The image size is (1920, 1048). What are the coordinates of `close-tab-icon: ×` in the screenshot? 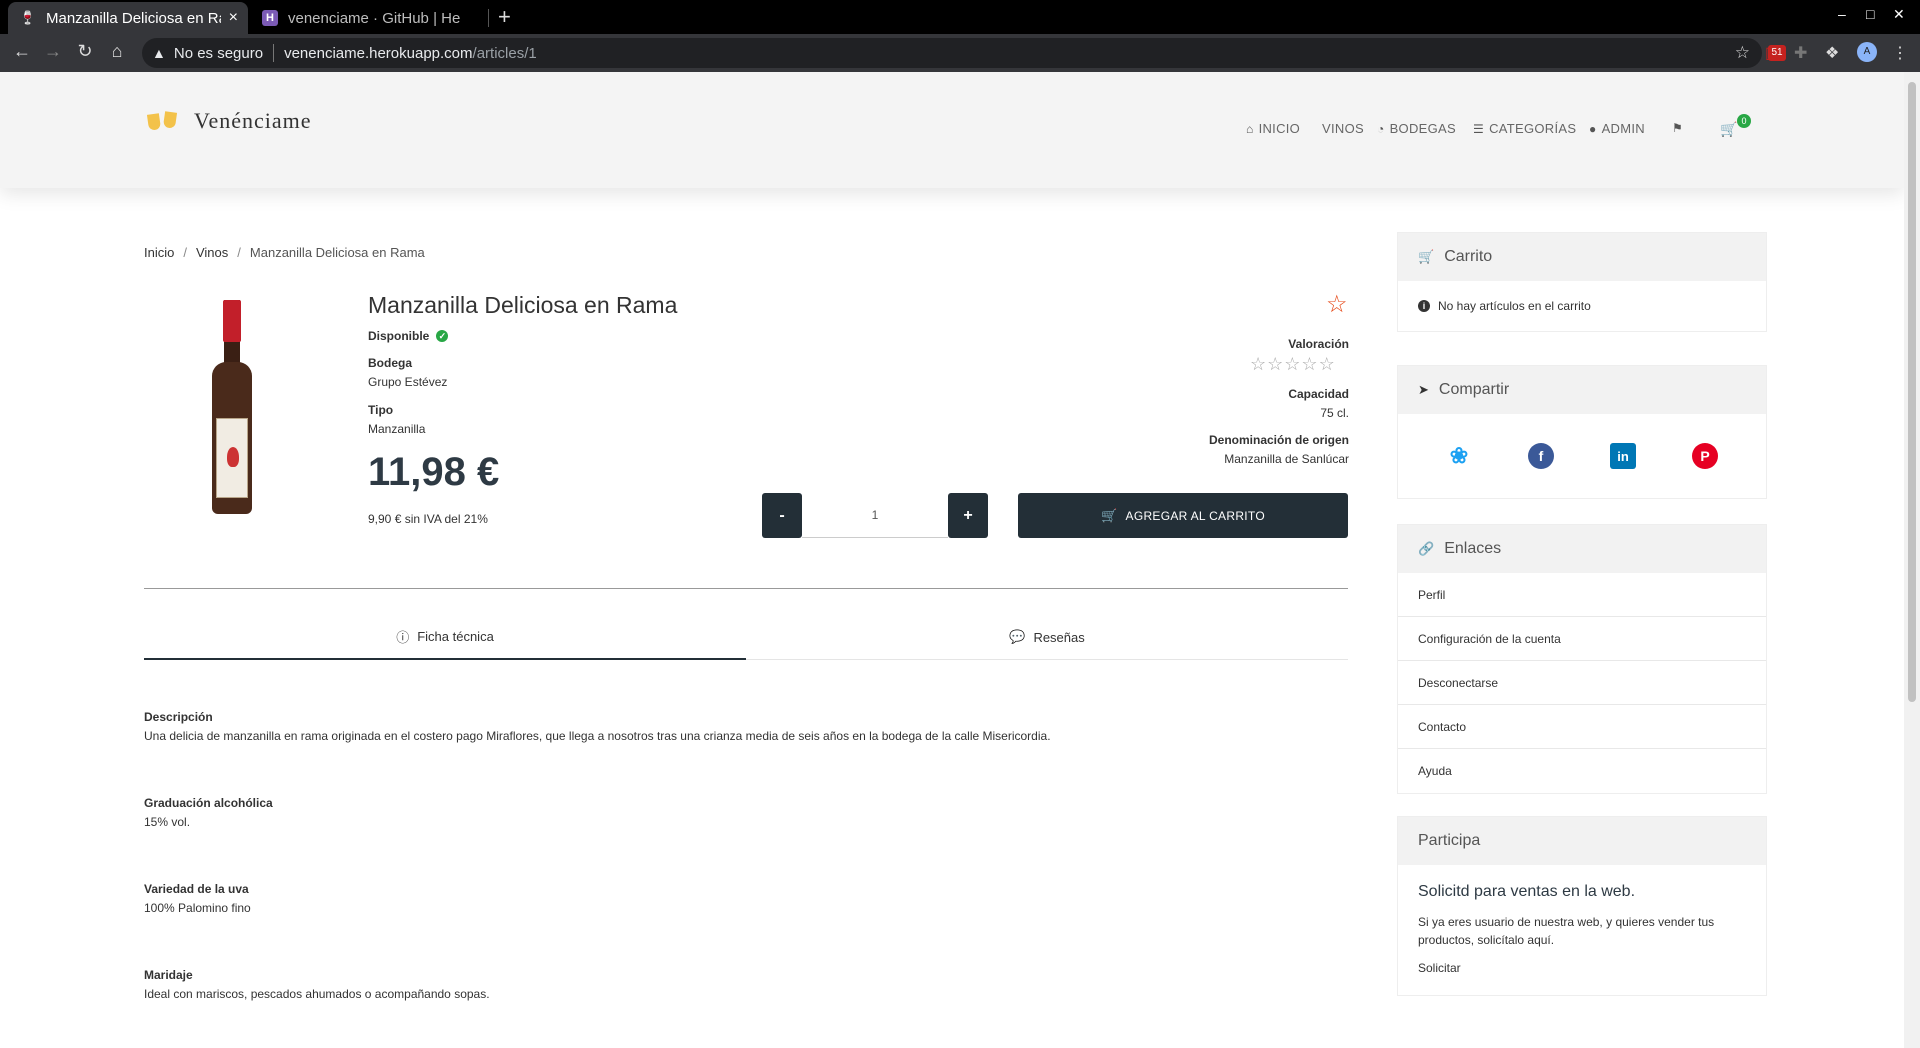 It's located at (233, 18).